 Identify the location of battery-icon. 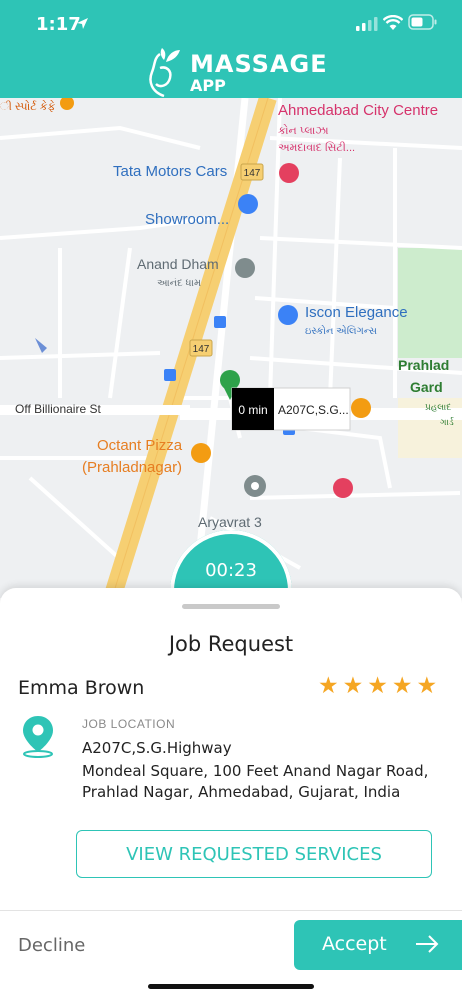
(422, 22).